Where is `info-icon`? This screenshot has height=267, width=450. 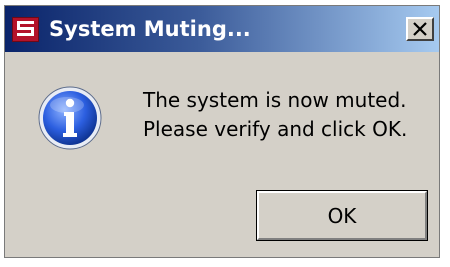
info-icon is located at coordinates (70, 118).